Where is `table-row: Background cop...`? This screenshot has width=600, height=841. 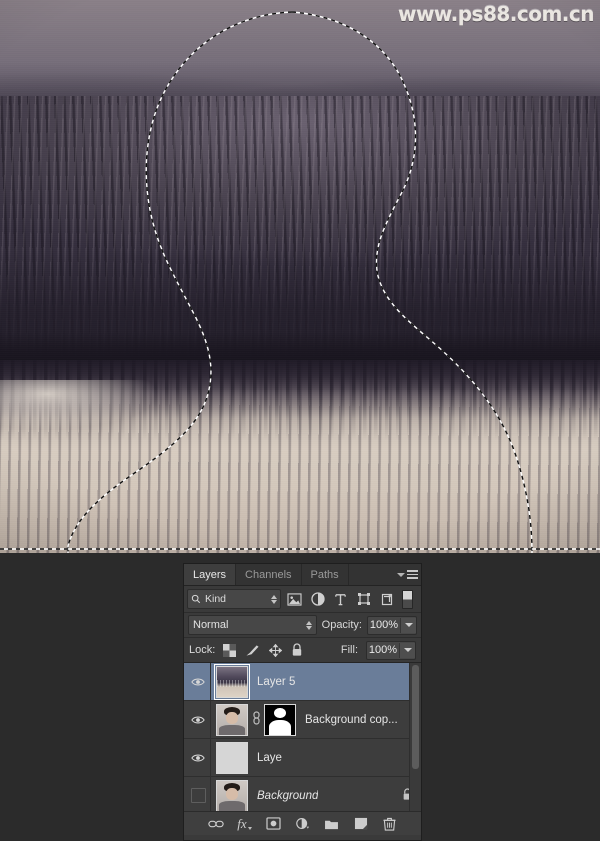
table-row: Background cop... is located at coordinates (302, 720).